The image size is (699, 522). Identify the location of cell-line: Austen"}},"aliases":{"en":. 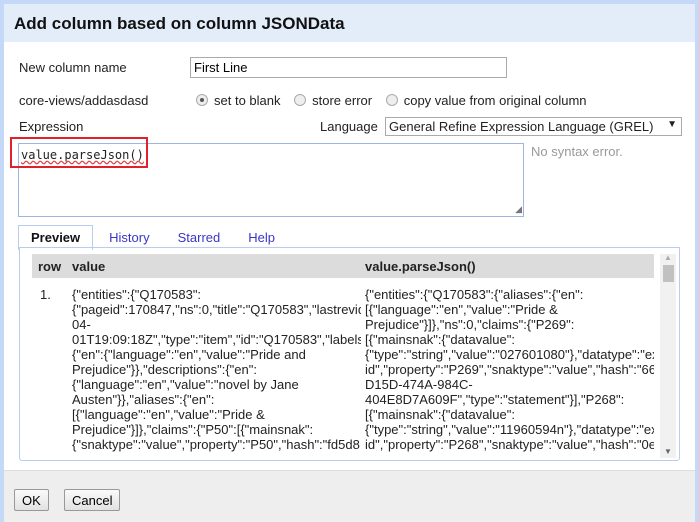
(143, 399).